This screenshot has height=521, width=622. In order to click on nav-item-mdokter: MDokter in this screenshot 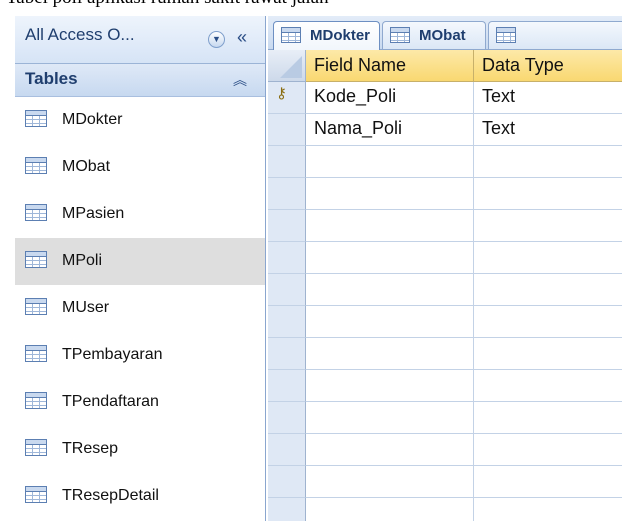, I will do `click(140, 120)`.